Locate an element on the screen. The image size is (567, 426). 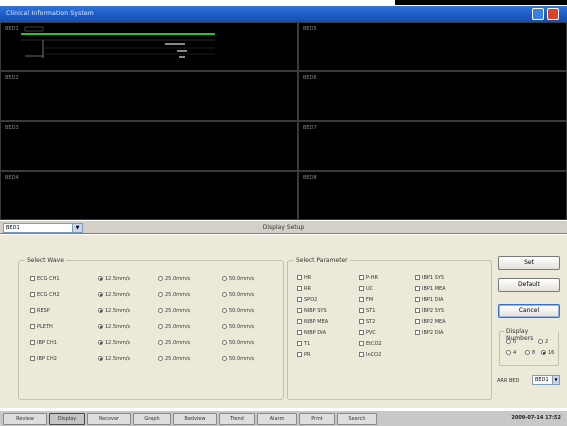
display-number-radio: 2 is located at coordinates (543, 342).